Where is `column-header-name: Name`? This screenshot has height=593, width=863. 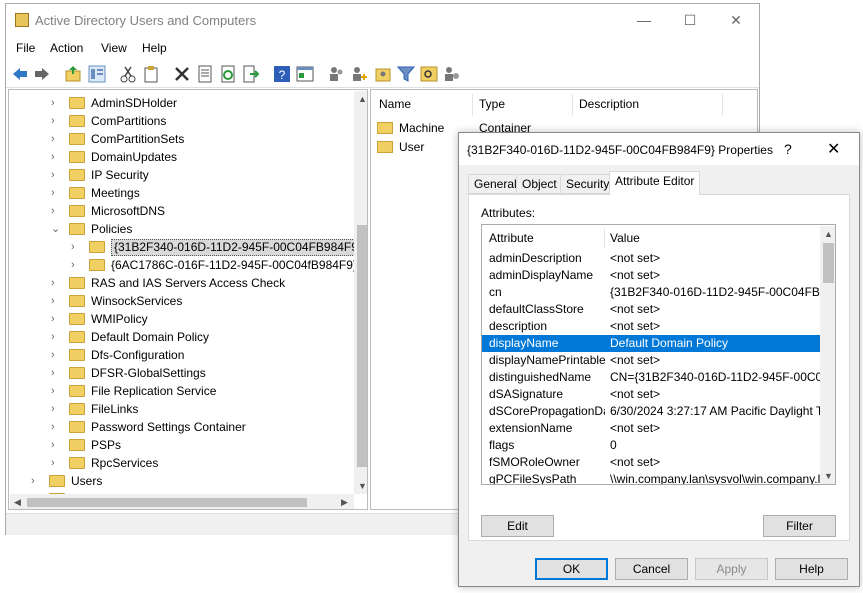 column-header-name: Name is located at coordinates (395, 104).